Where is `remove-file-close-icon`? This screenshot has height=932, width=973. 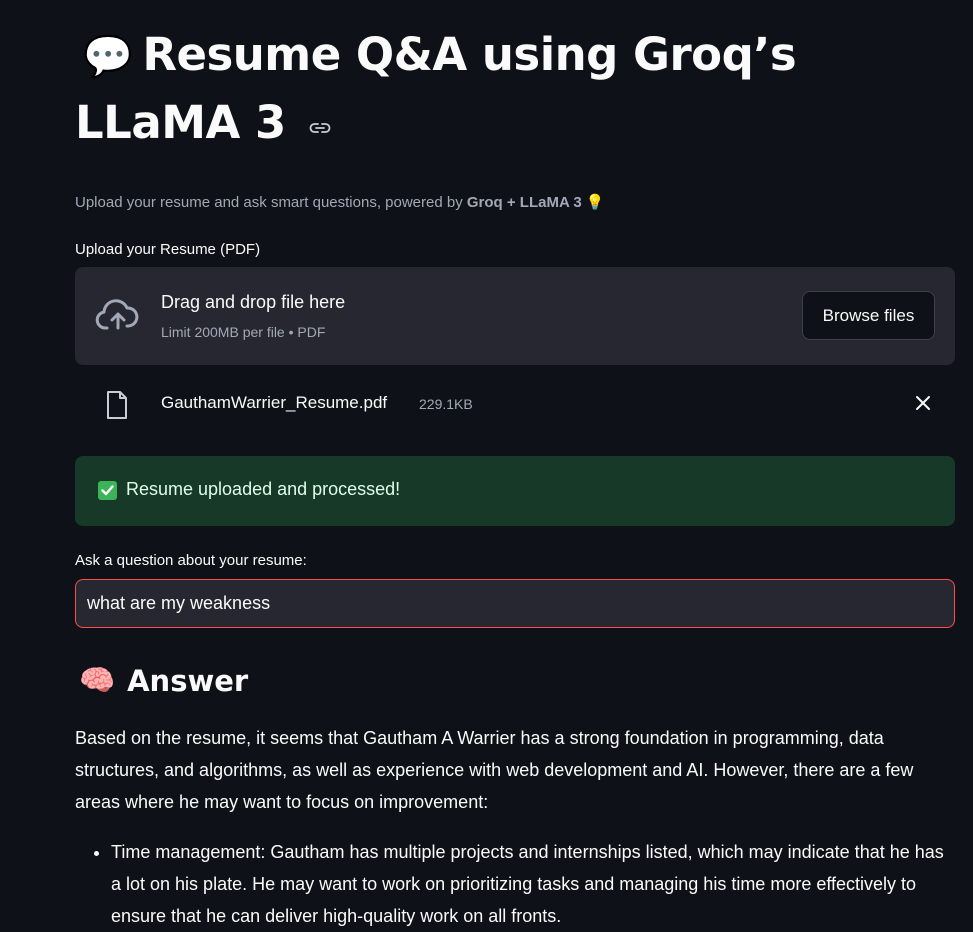
remove-file-close-icon is located at coordinates (923, 403).